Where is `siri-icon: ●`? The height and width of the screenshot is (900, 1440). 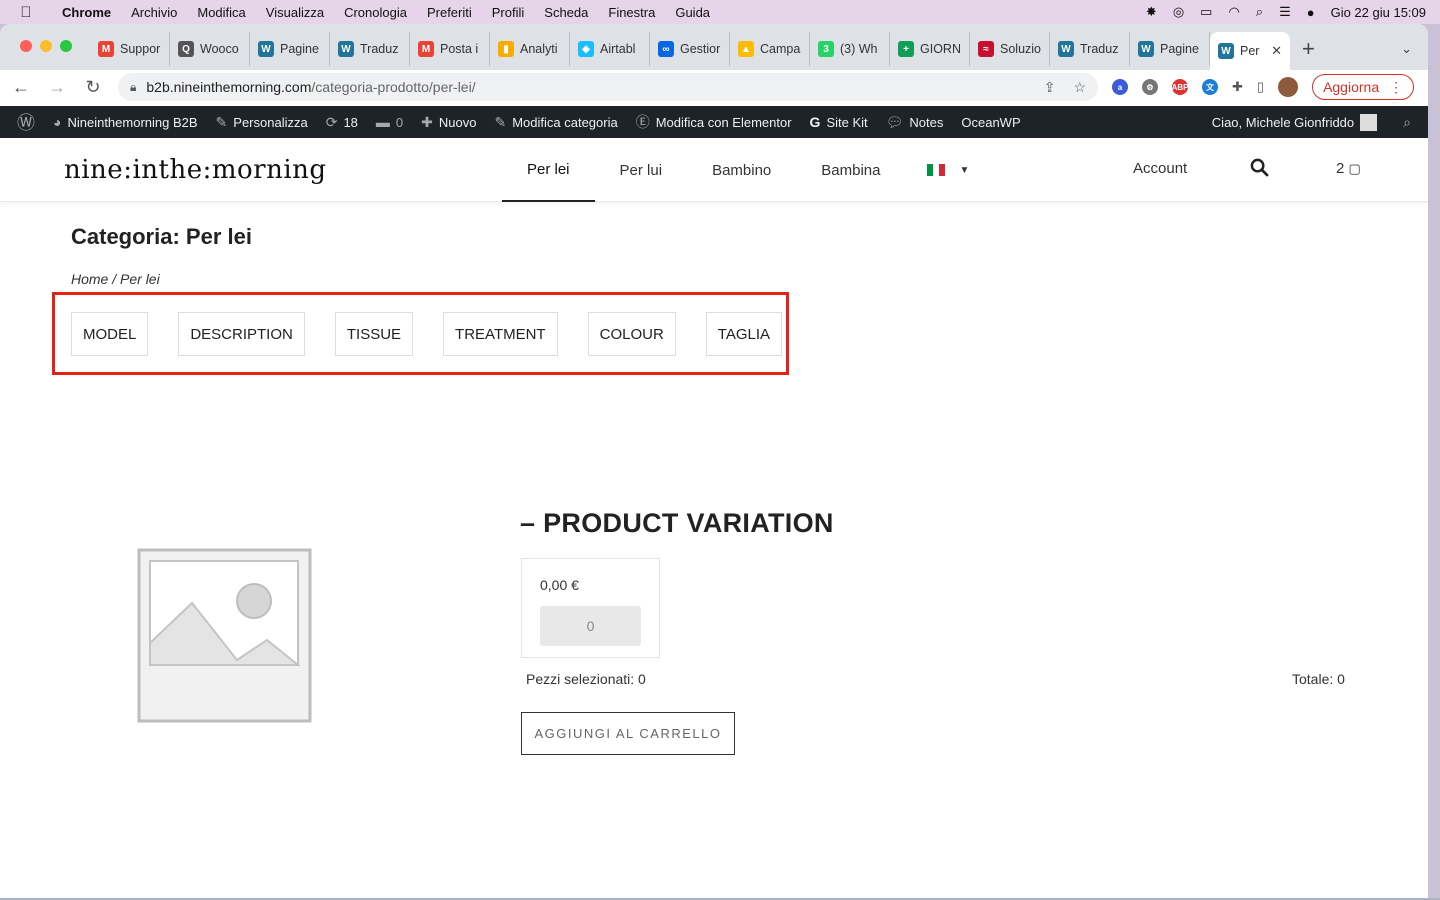 siri-icon: ● is located at coordinates (1311, 12).